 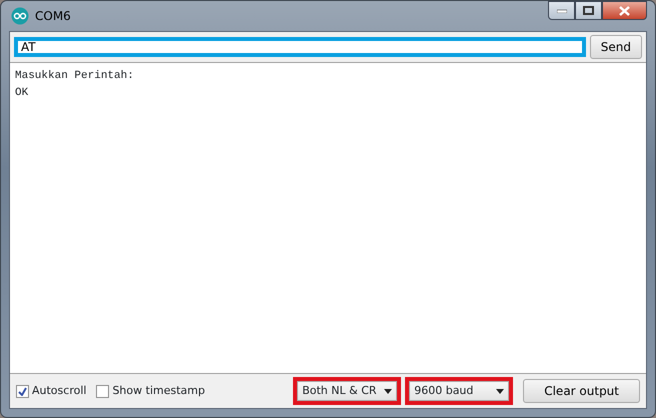 I want to click on close-button, so click(x=624, y=10).